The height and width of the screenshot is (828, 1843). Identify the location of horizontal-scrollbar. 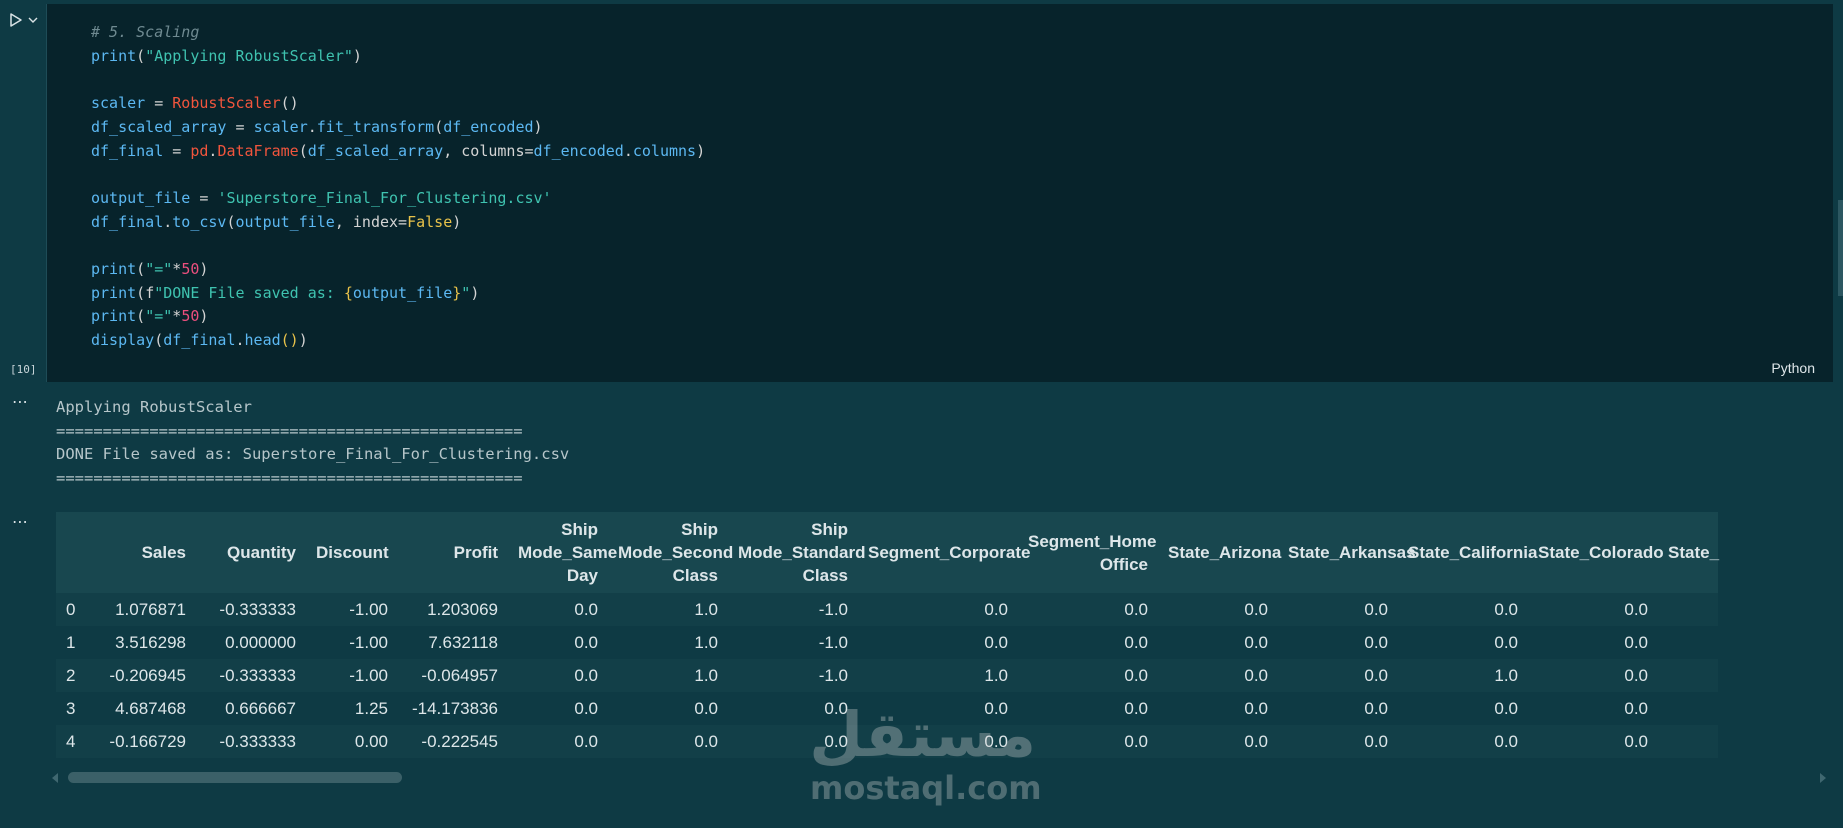
(939, 778).